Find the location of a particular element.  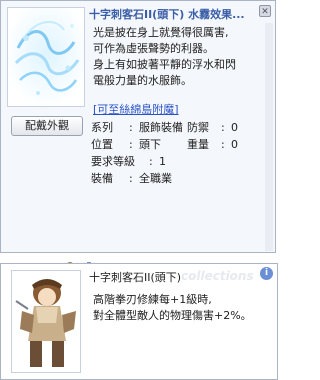

assassin-character-icon is located at coordinates (45, 323).